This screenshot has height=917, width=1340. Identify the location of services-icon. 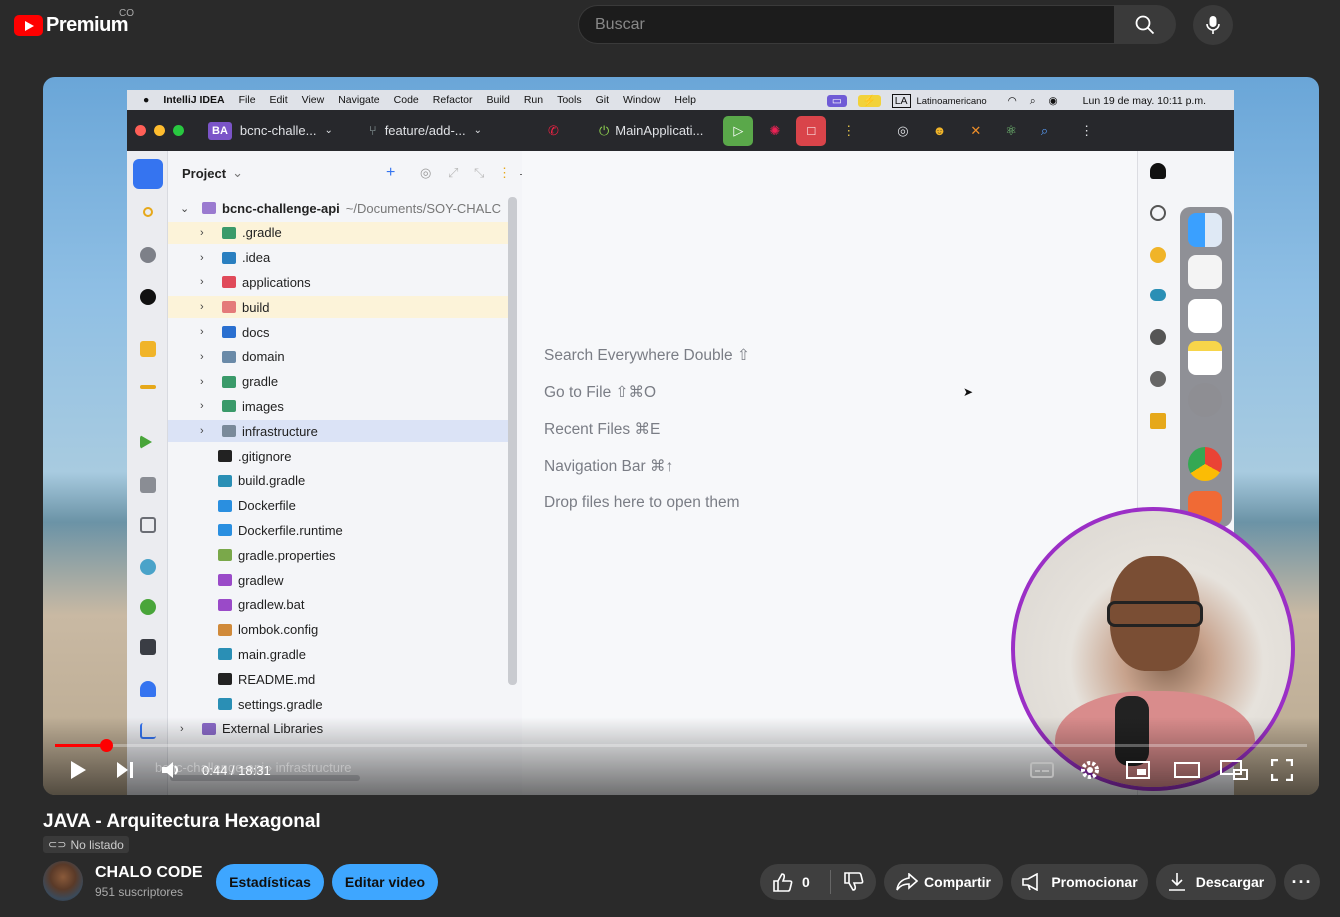
(148, 567).